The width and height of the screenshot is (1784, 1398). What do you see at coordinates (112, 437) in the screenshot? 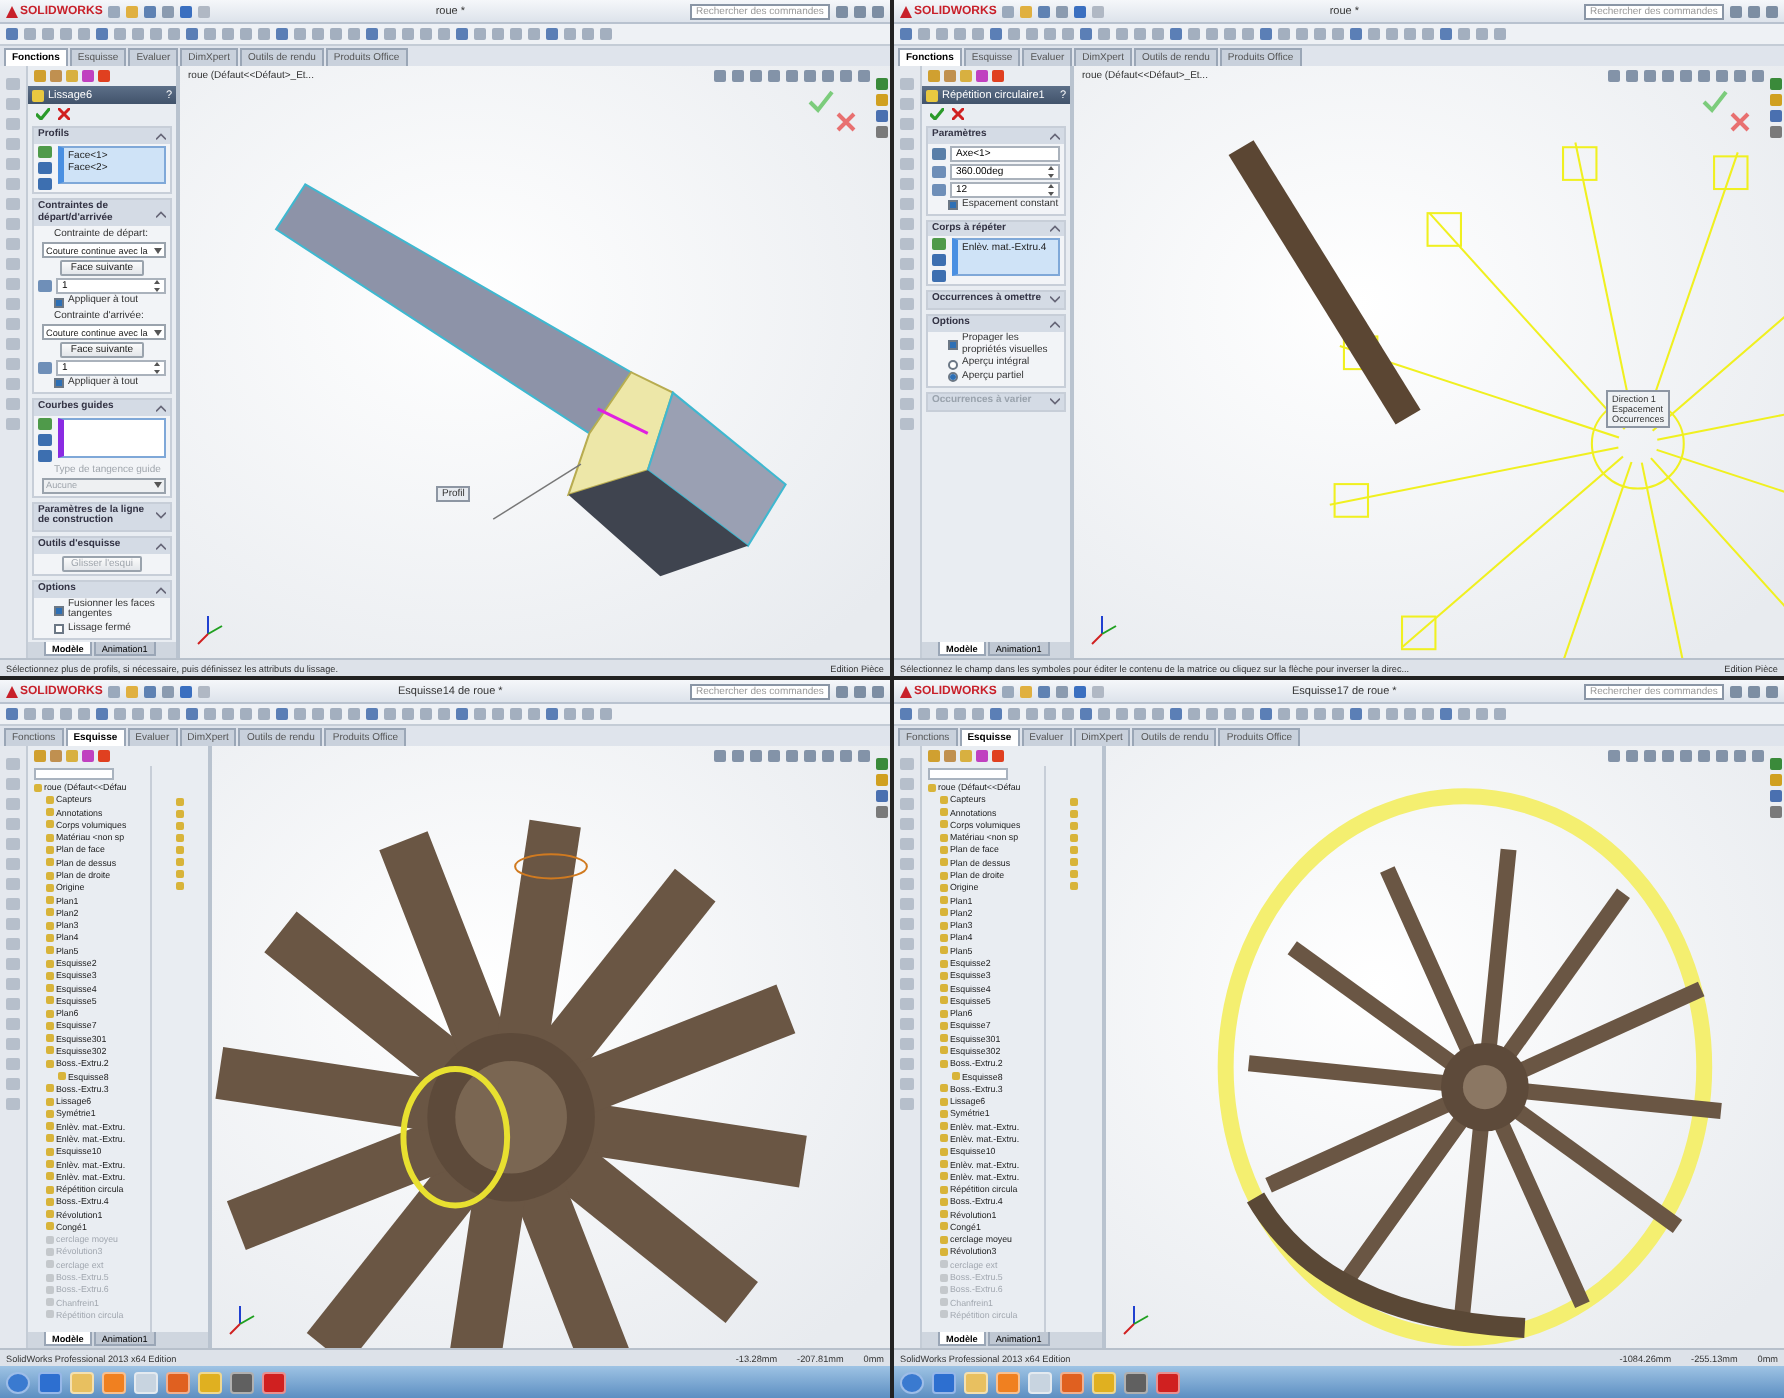
I see `selection-list` at bounding box center [112, 437].